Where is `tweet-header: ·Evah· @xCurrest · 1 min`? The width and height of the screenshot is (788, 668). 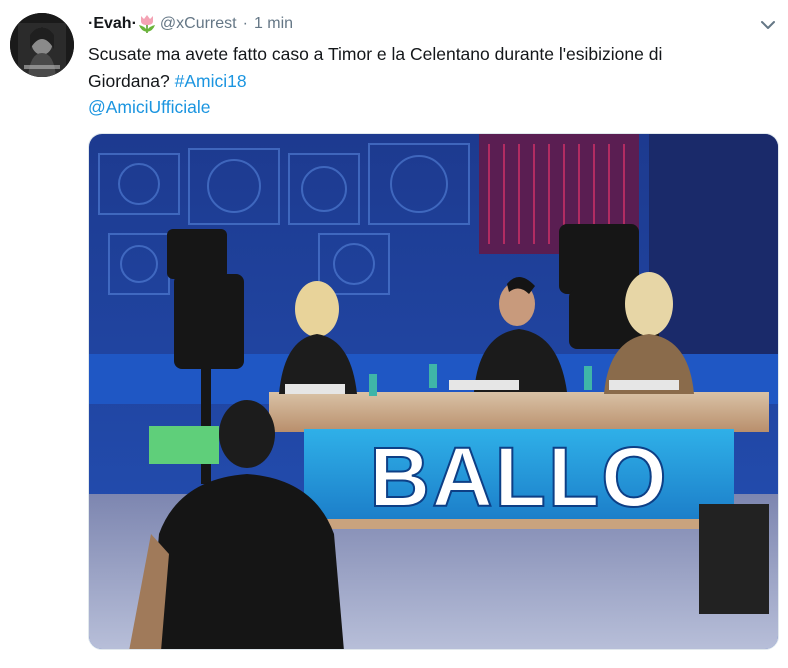
tweet-header: ·Evah· @xCurrest · 1 min is located at coordinates (190, 24).